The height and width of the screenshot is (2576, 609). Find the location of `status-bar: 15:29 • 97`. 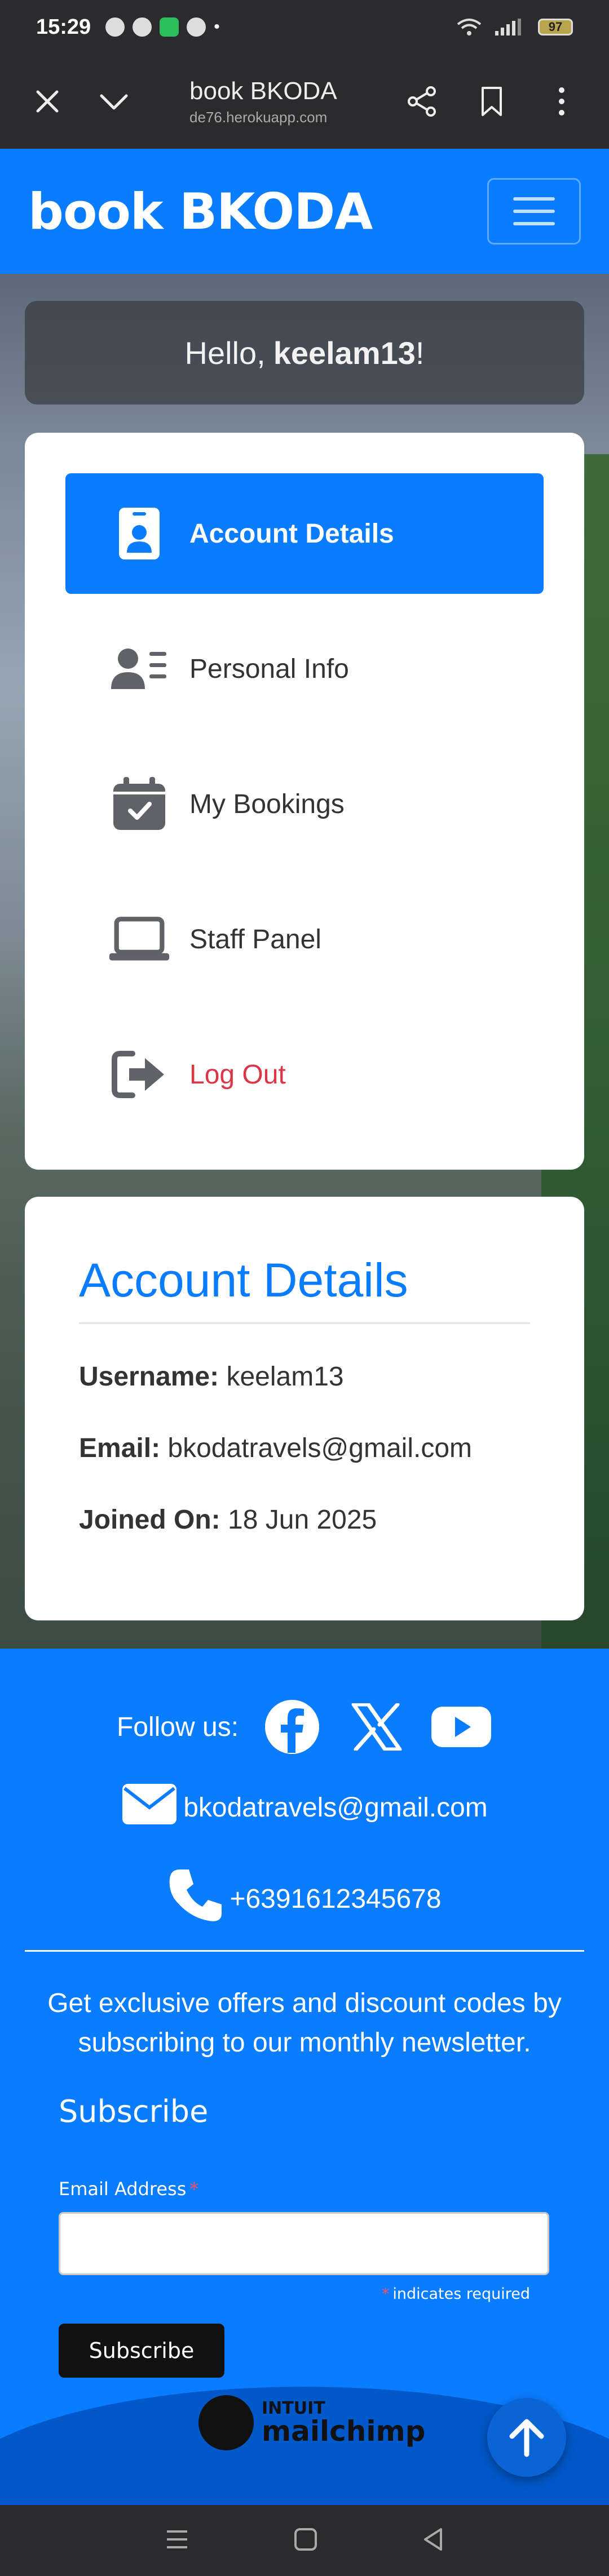

status-bar: 15:29 • 97 is located at coordinates (304, 27).